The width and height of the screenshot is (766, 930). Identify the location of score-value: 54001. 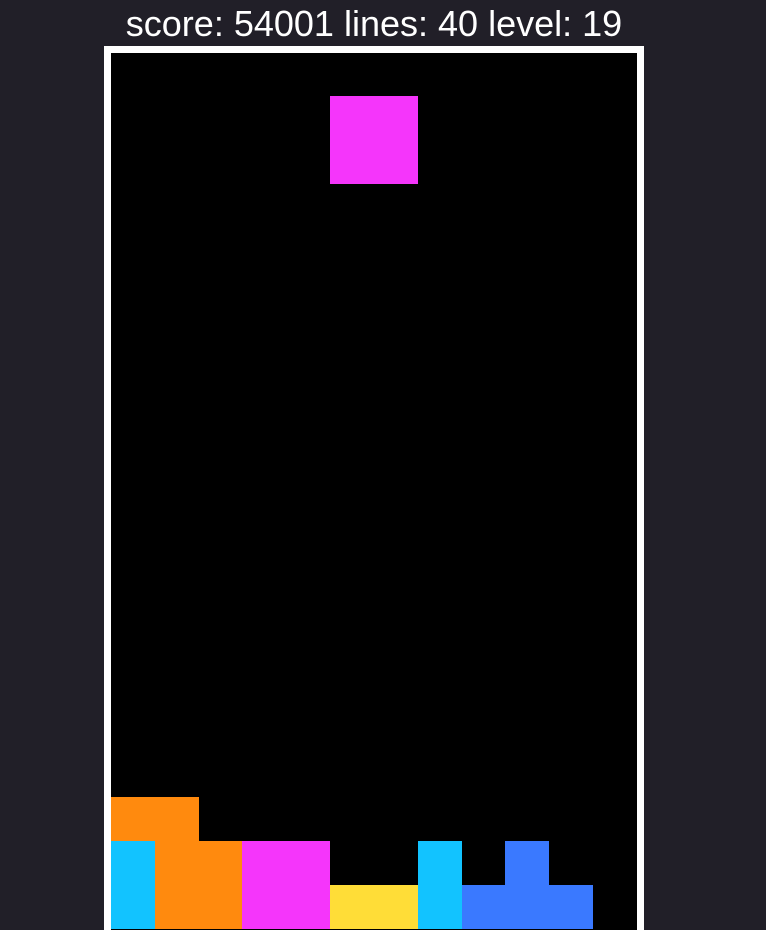
(283, 23).